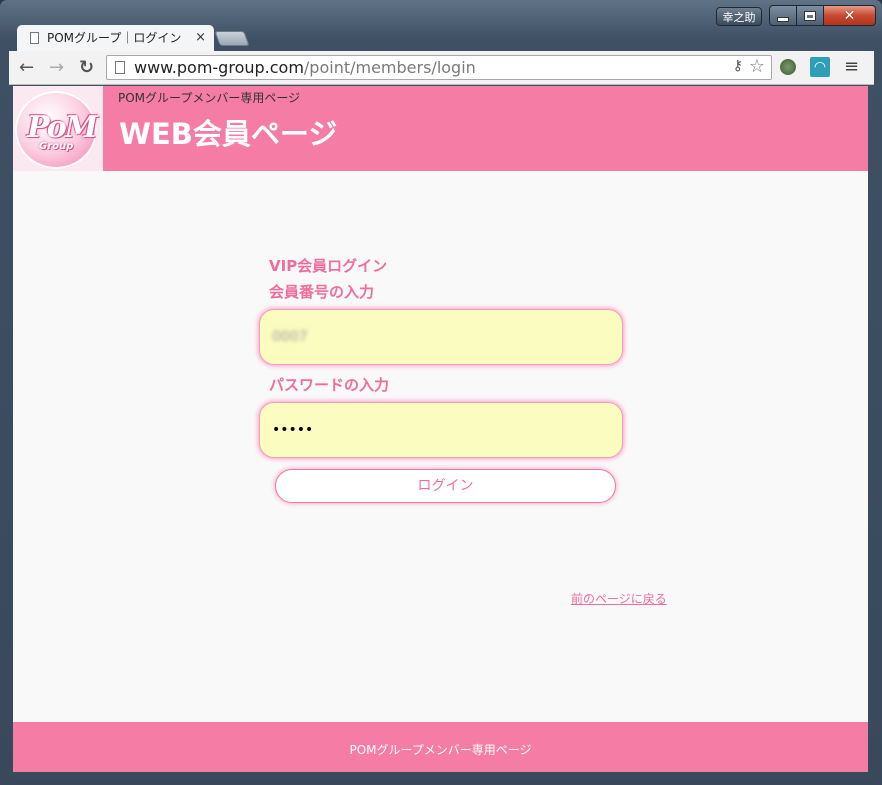 The width and height of the screenshot is (882, 785). I want to click on profile-badge: 幸之助, so click(739, 16).